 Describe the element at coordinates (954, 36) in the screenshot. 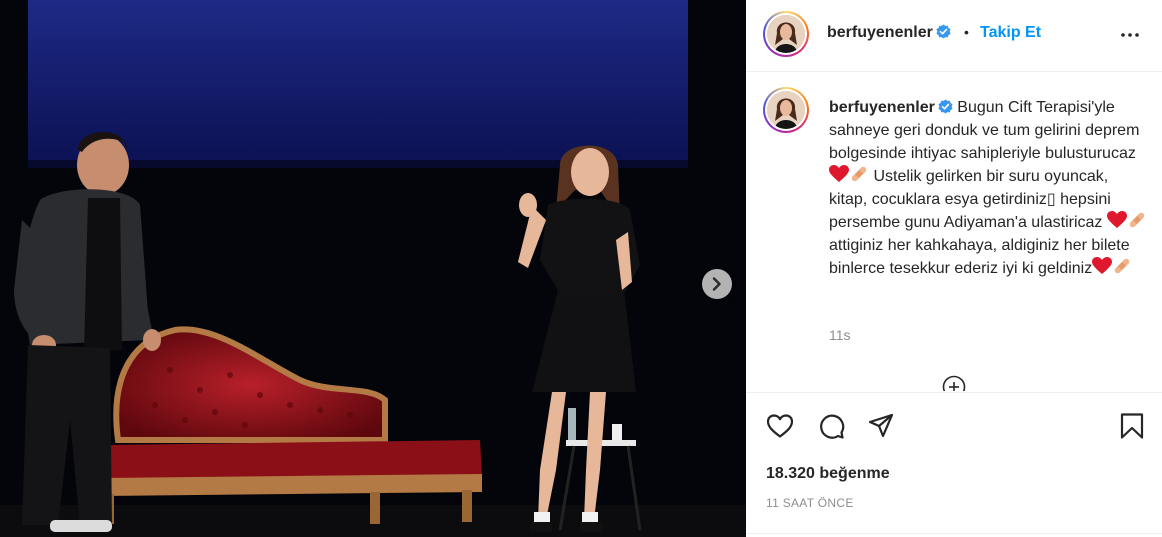

I see `post-header: berfuyenenler • Takip Et` at that location.